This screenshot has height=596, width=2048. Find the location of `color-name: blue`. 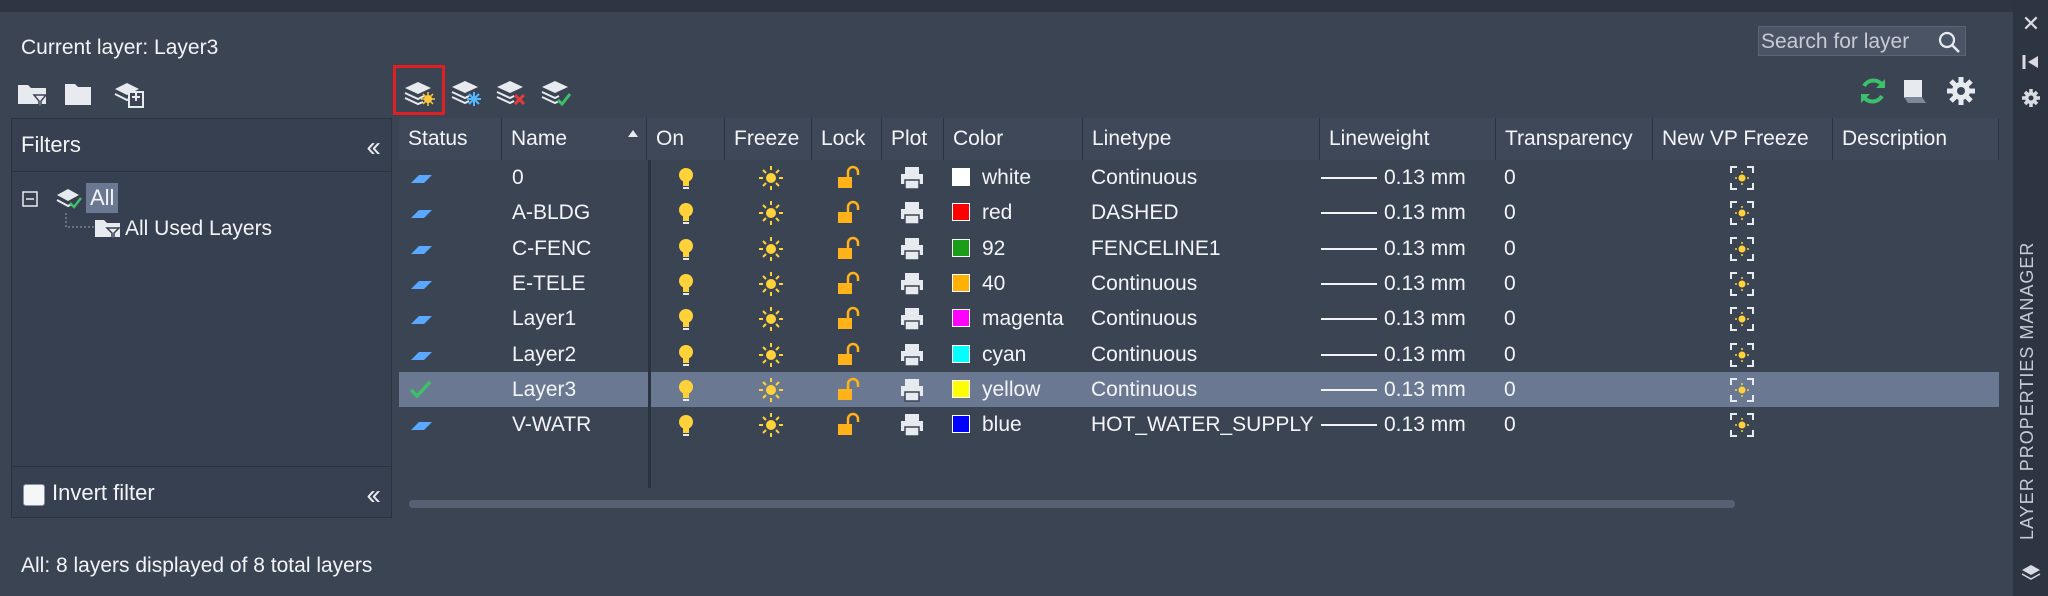

color-name: blue is located at coordinates (1002, 424).